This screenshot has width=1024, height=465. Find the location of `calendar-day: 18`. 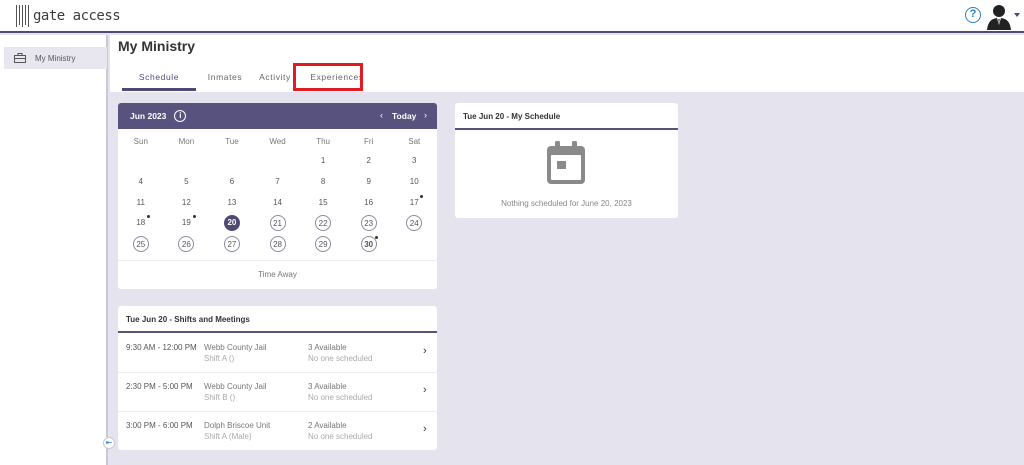

calendar-day: 18 is located at coordinates (141, 223).